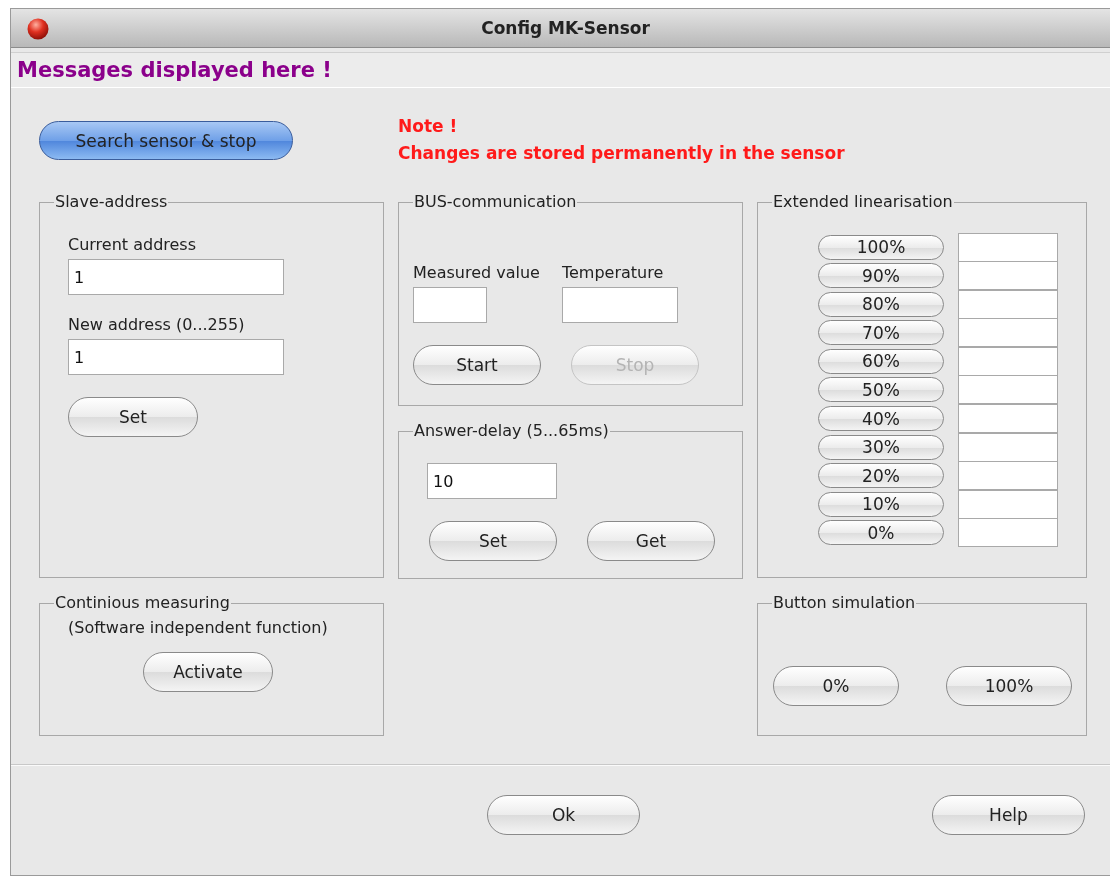 The height and width of the screenshot is (876, 1110). Describe the element at coordinates (142, 602) in the screenshot. I see `group-title: Continious measuring` at that location.